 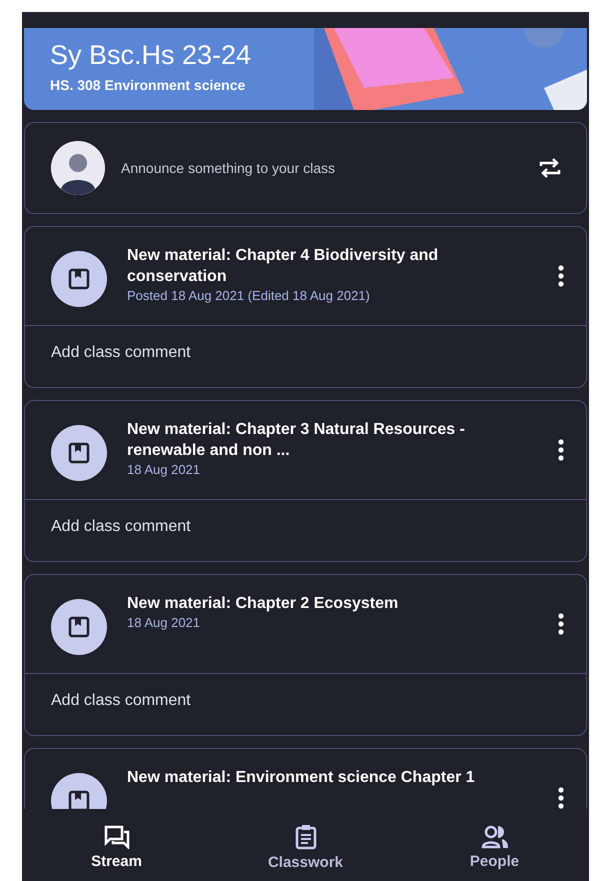 What do you see at coordinates (117, 836) in the screenshot?
I see `chat-icon` at bounding box center [117, 836].